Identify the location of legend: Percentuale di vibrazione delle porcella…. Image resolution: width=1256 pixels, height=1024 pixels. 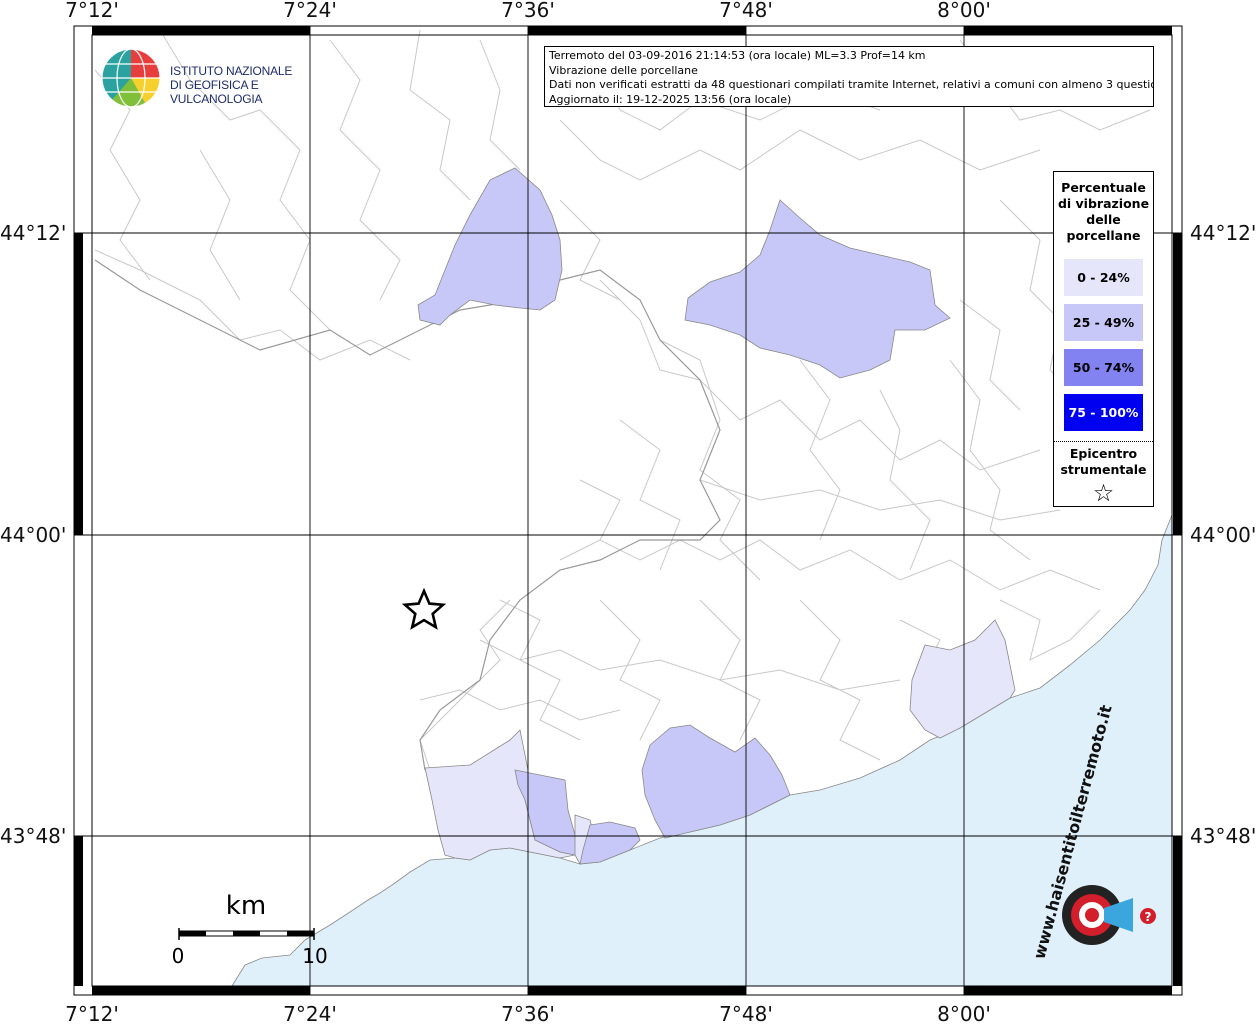
(1103, 339).